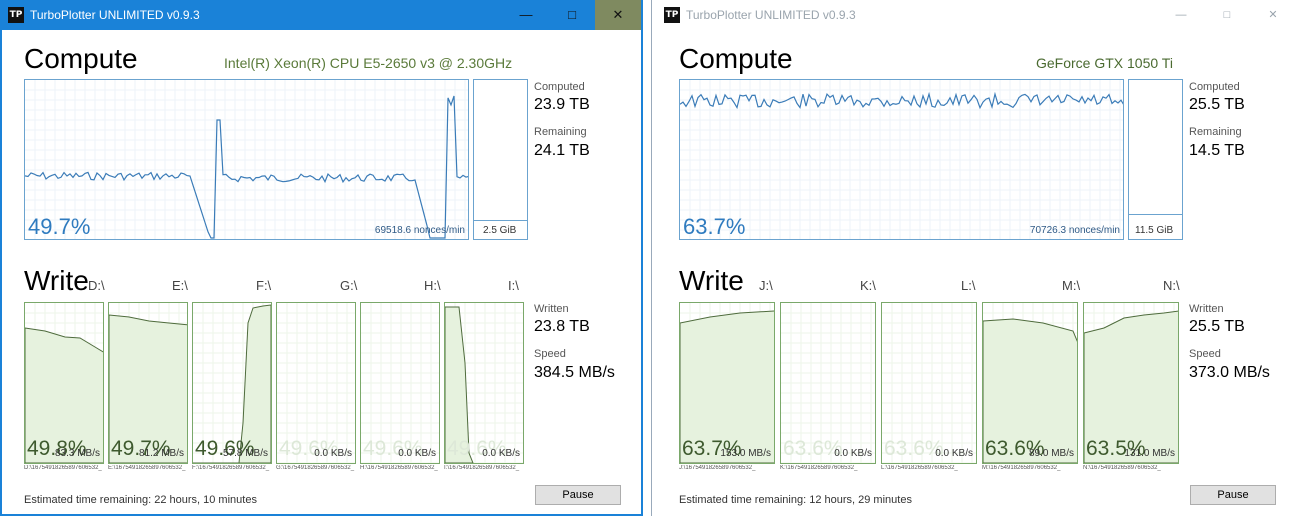 The height and width of the screenshot is (516, 1295). What do you see at coordinates (727, 383) in the screenshot?
I see `drive-graph: 63.7% 153.0 MB/s` at bounding box center [727, 383].